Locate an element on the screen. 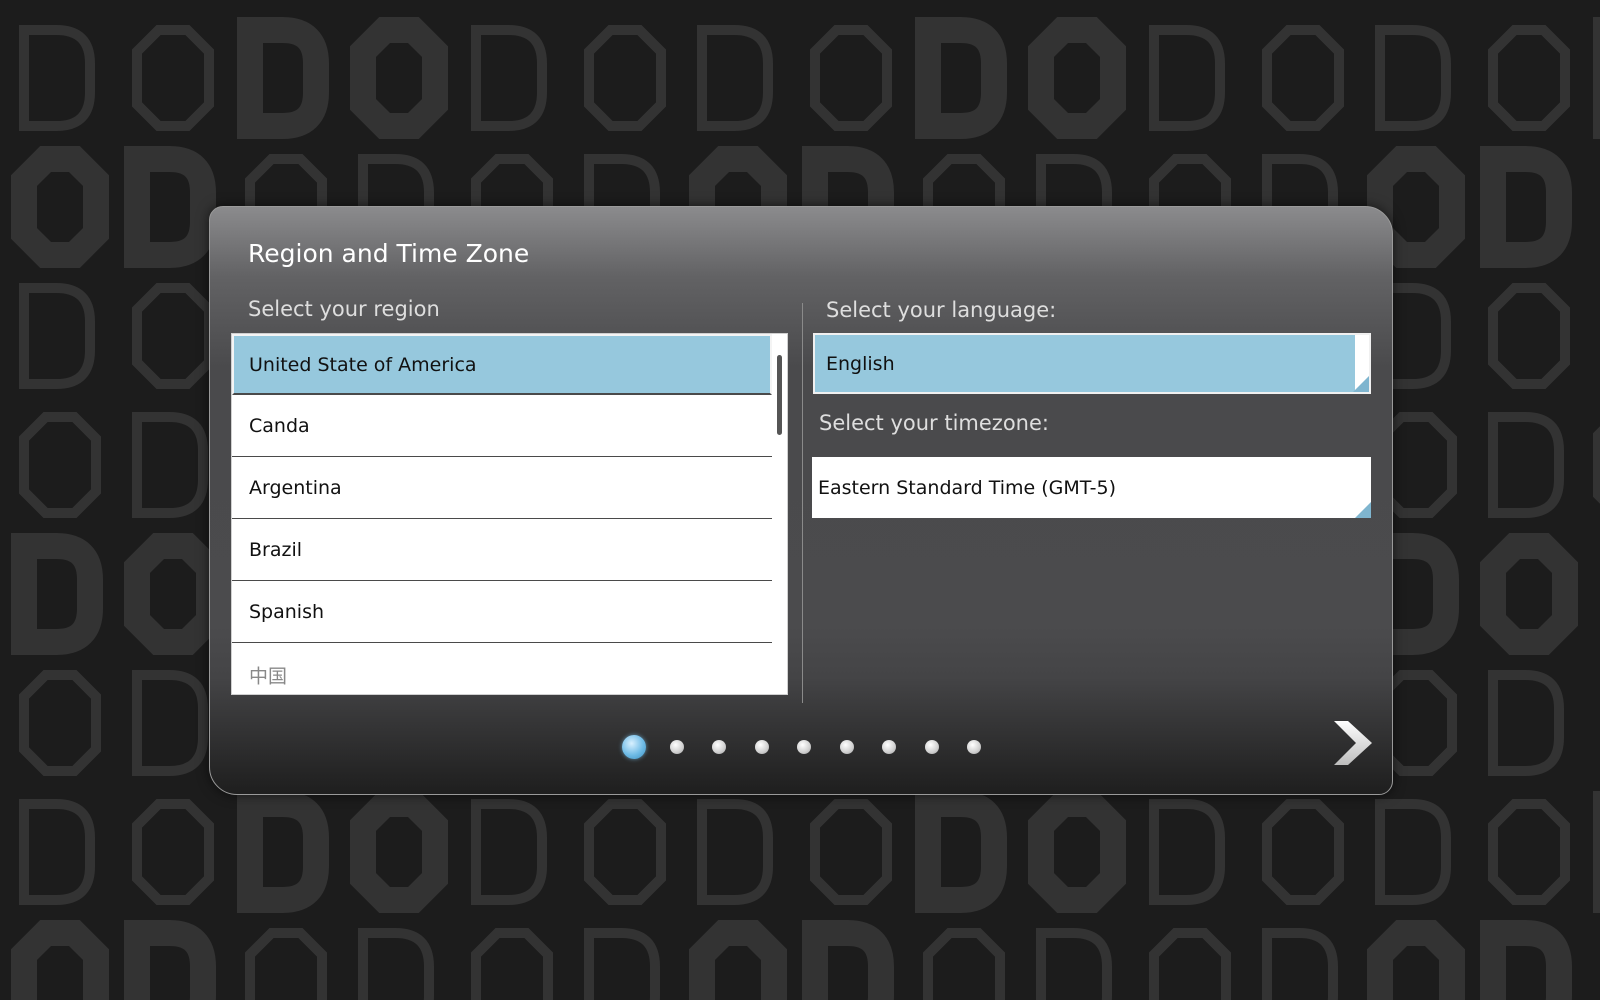 This screenshot has width=1600, height=1000. chevron-right-icon is located at coordinates (1353, 743).